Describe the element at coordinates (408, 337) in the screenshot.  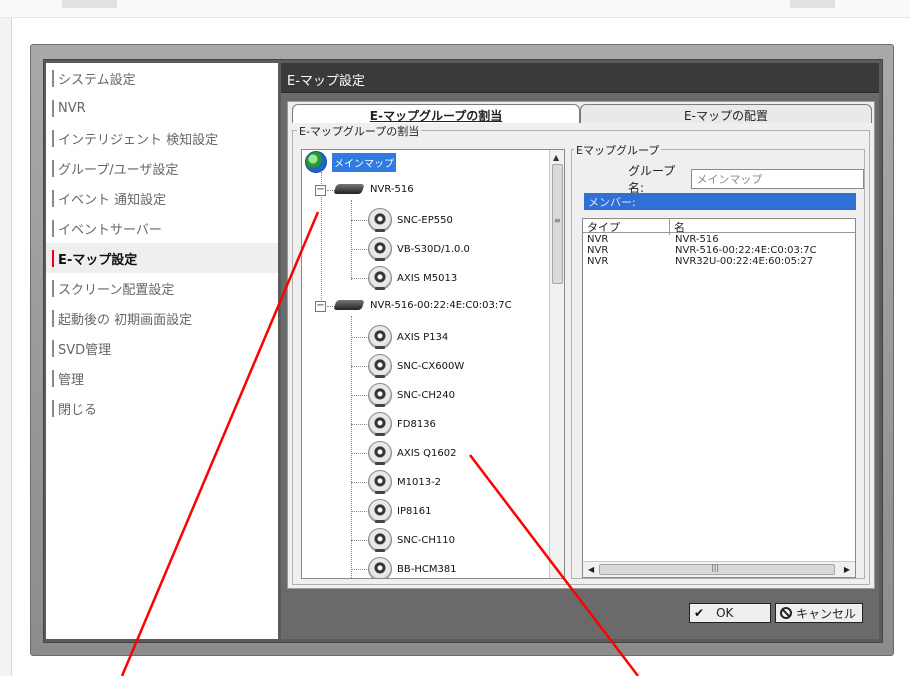
I see `tree-node-camera: AXIS P134` at that location.